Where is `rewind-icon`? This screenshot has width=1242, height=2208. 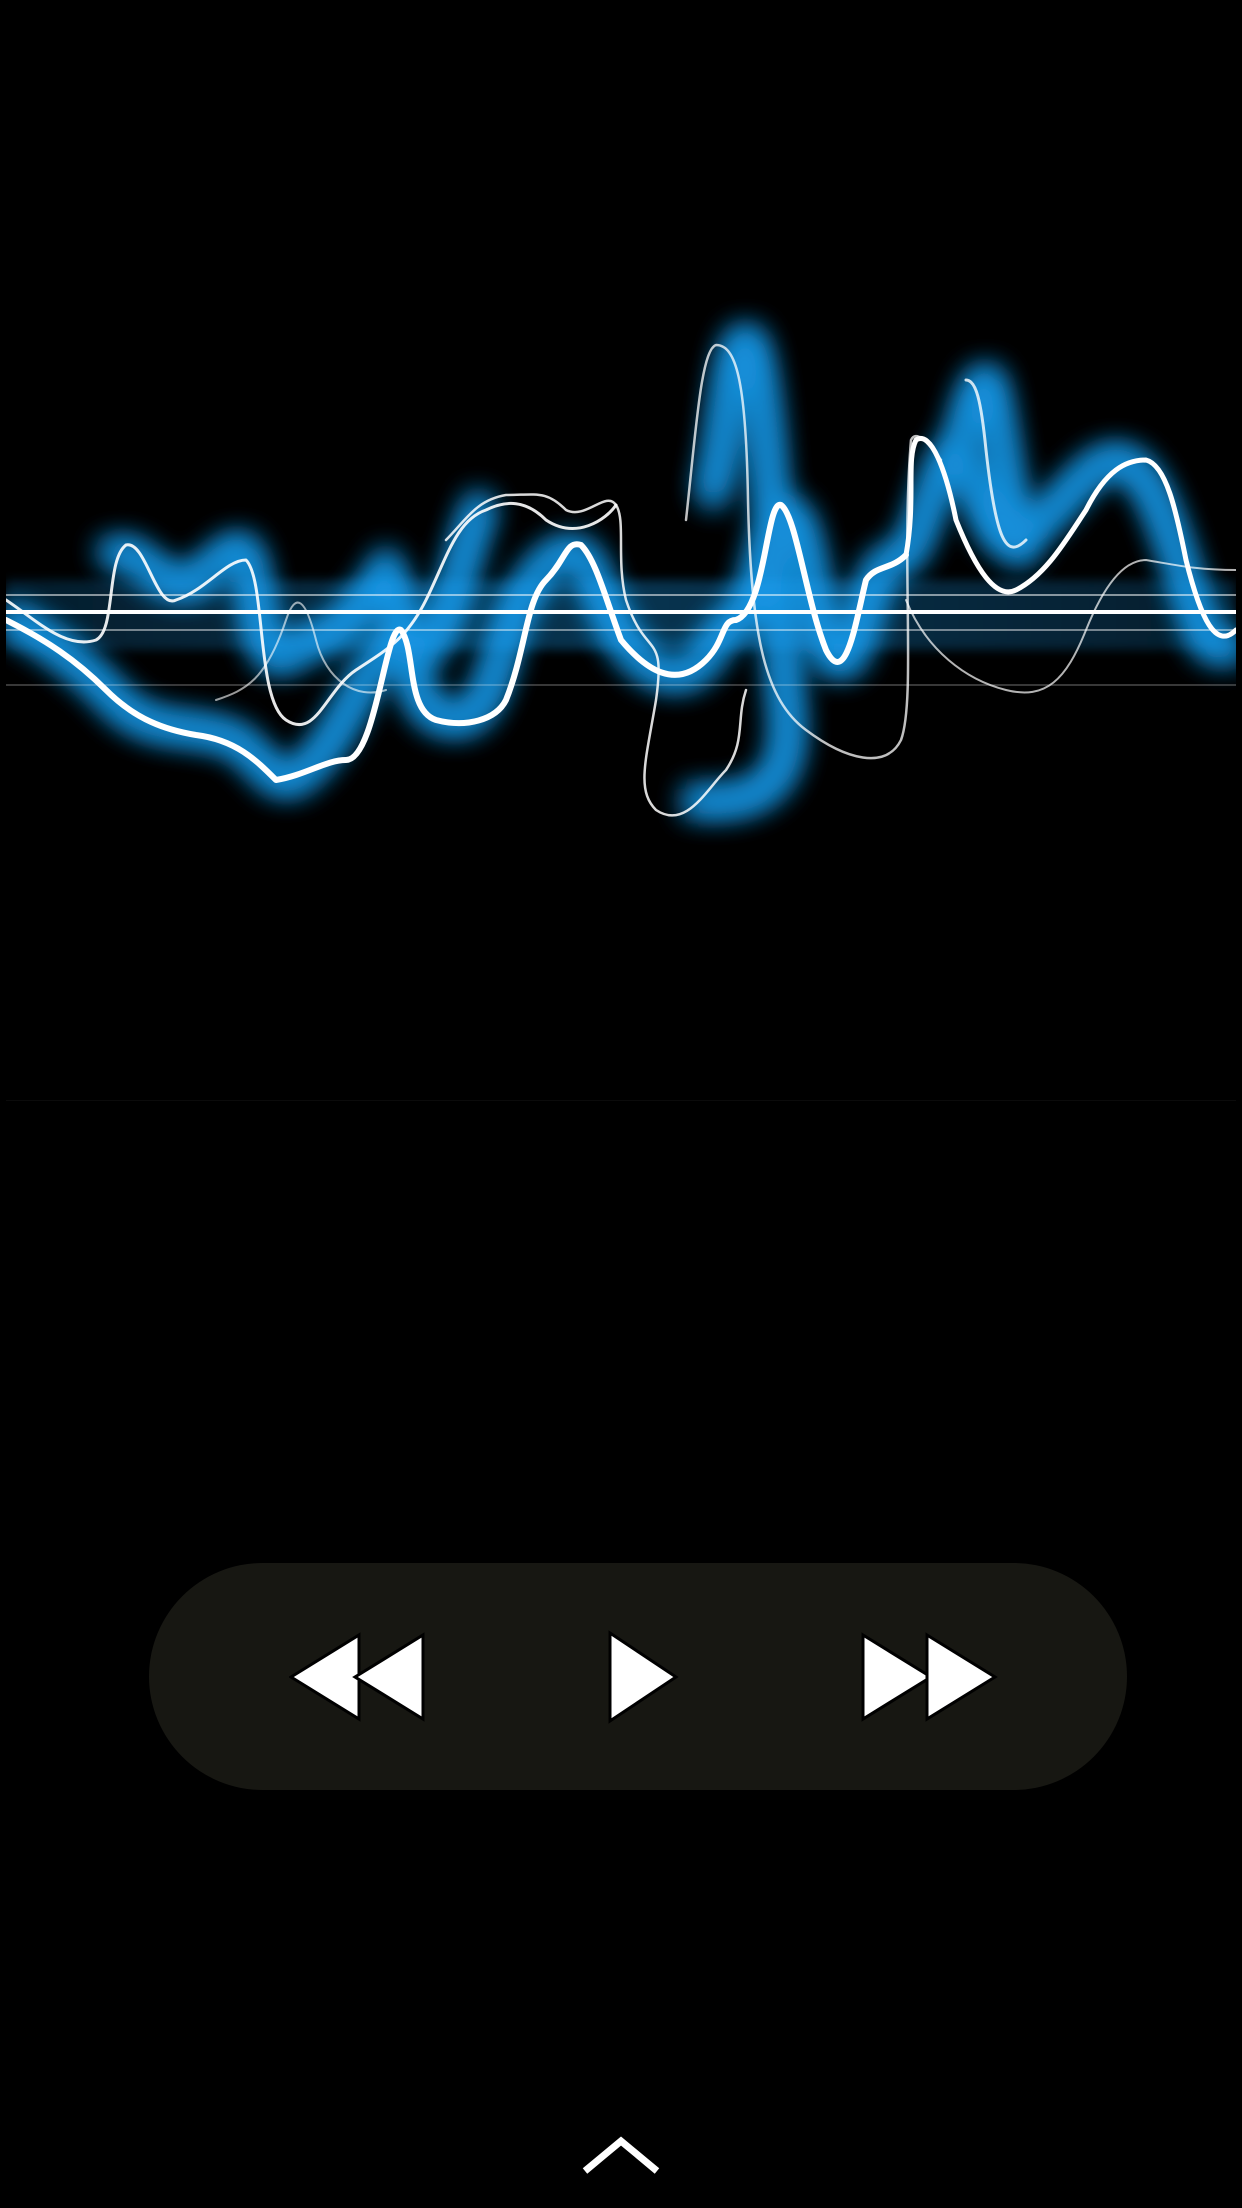
rewind-icon is located at coordinates (357, 1676).